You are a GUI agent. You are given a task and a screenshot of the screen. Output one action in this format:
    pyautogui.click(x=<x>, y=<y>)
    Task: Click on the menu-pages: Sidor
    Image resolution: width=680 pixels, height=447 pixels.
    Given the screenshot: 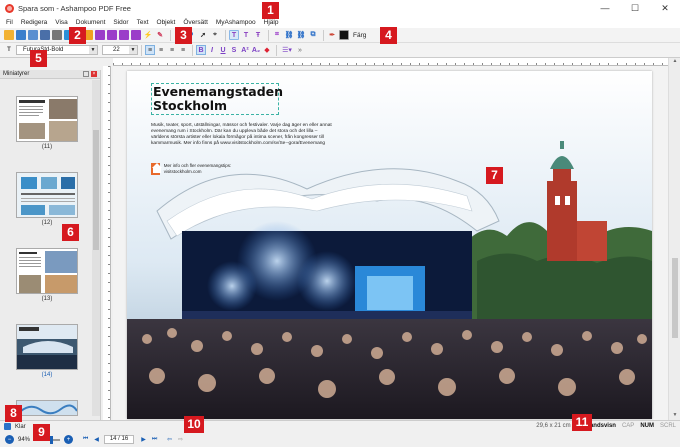 What is the action you would take?
    pyautogui.click(x=120, y=22)
    